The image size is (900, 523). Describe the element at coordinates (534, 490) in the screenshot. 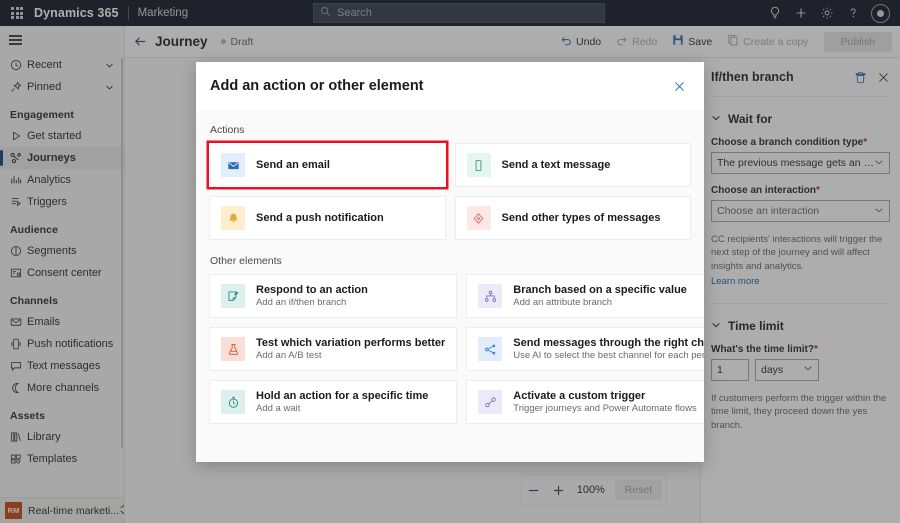

I see `zoom-out-button` at that location.